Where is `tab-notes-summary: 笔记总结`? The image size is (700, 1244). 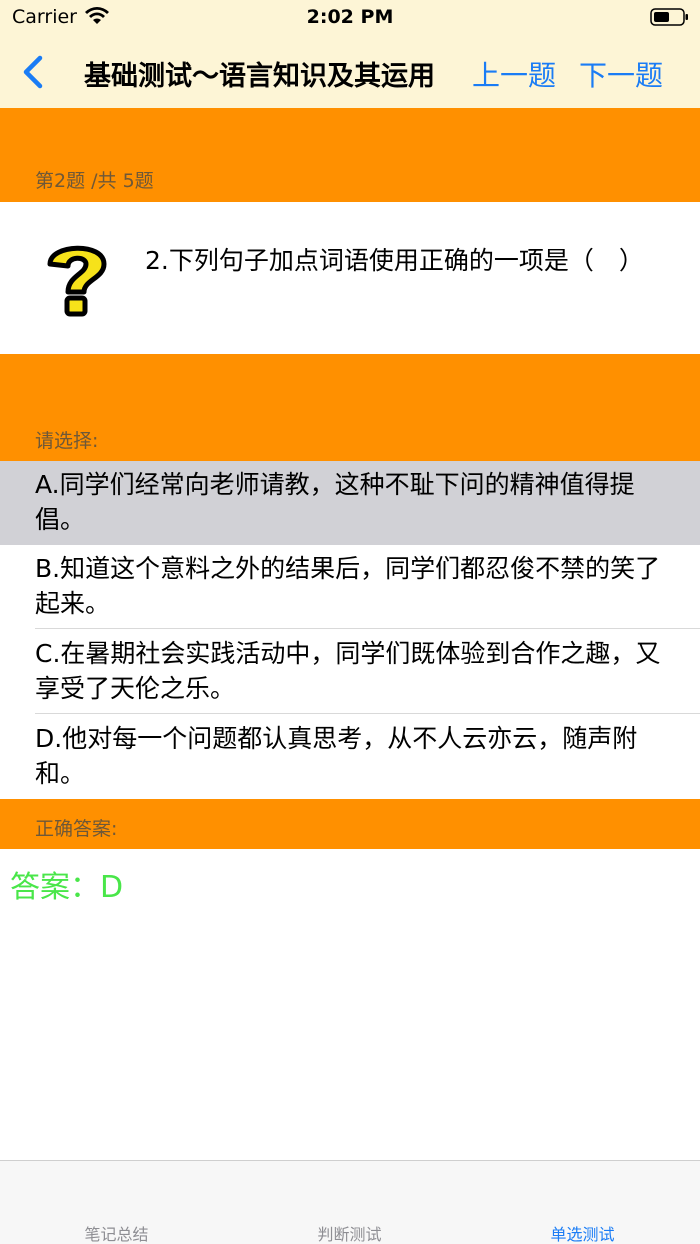 tab-notes-summary: 笔记总结 is located at coordinates (116, 1232).